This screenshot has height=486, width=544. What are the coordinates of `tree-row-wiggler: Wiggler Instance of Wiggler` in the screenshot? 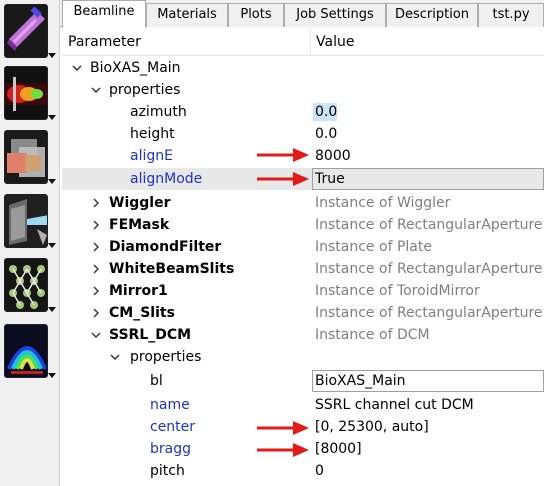 It's located at (303, 203).